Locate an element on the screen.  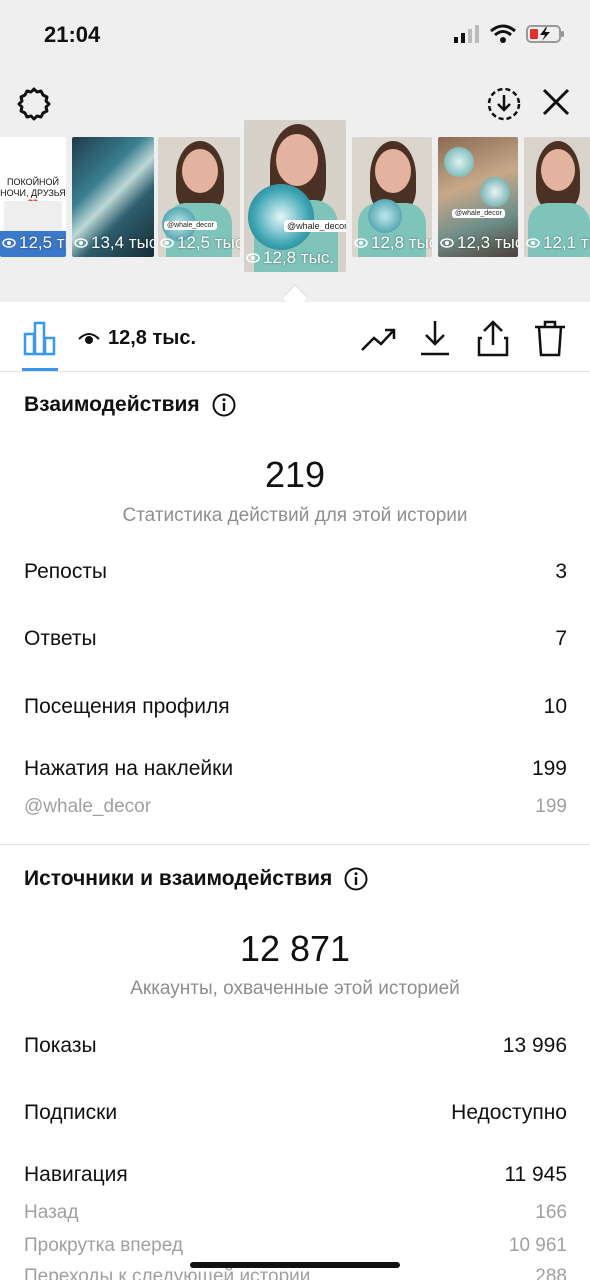
bar-chart-icon is located at coordinates (40, 338).